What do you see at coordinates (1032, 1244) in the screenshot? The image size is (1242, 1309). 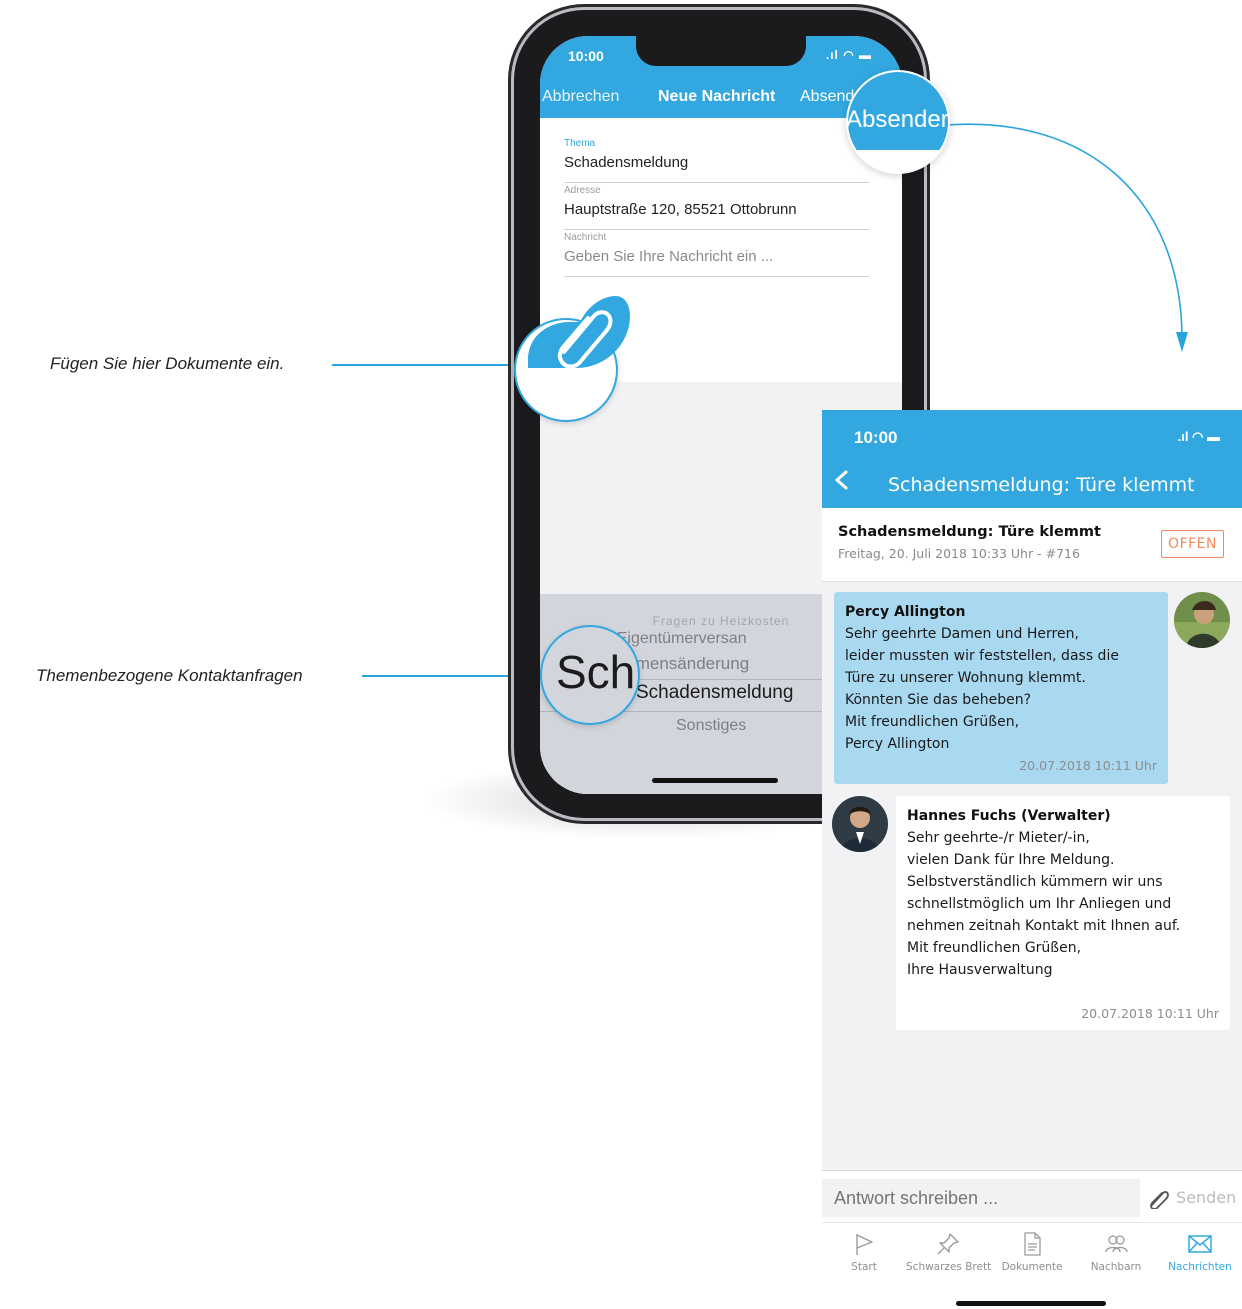 I see `document-icon` at bounding box center [1032, 1244].